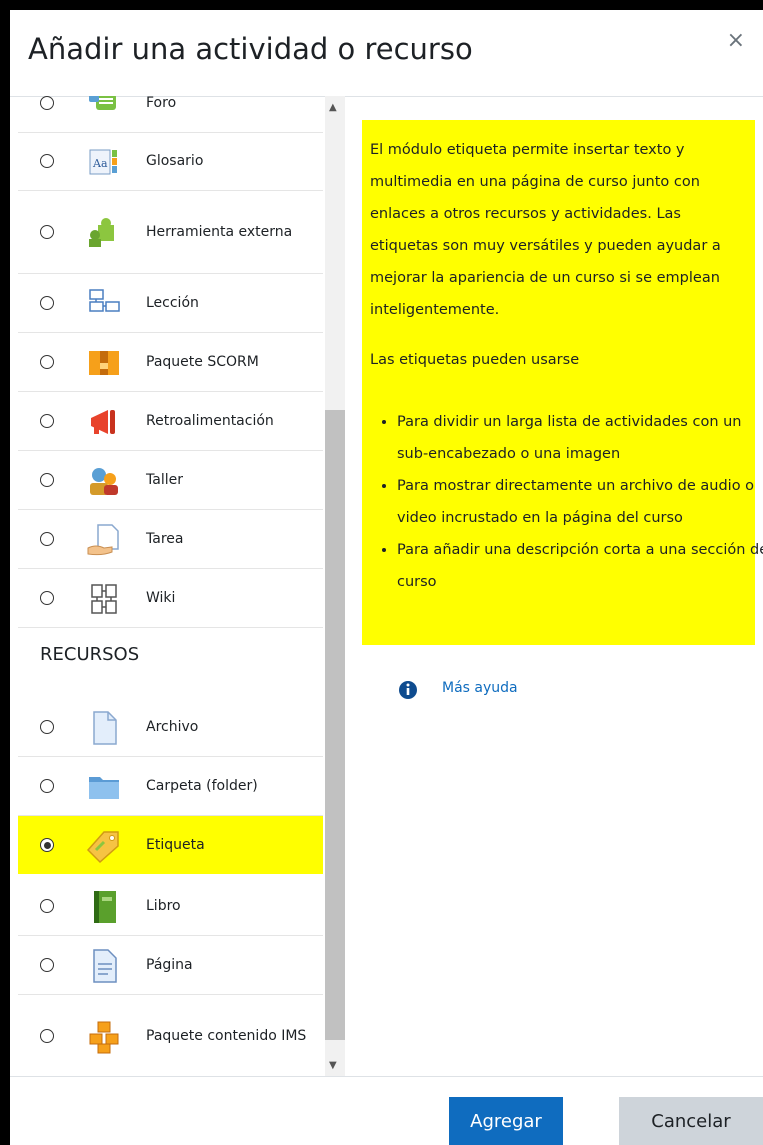  I want to click on list-item-pagina: Página, so click(170, 965).